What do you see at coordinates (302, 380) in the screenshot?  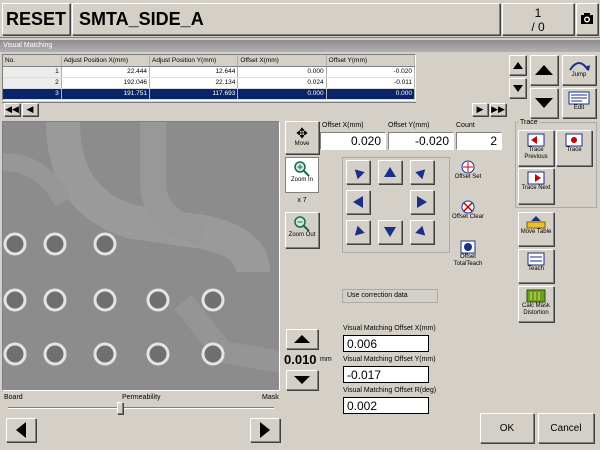 I see `step-down-button` at bounding box center [302, 380].